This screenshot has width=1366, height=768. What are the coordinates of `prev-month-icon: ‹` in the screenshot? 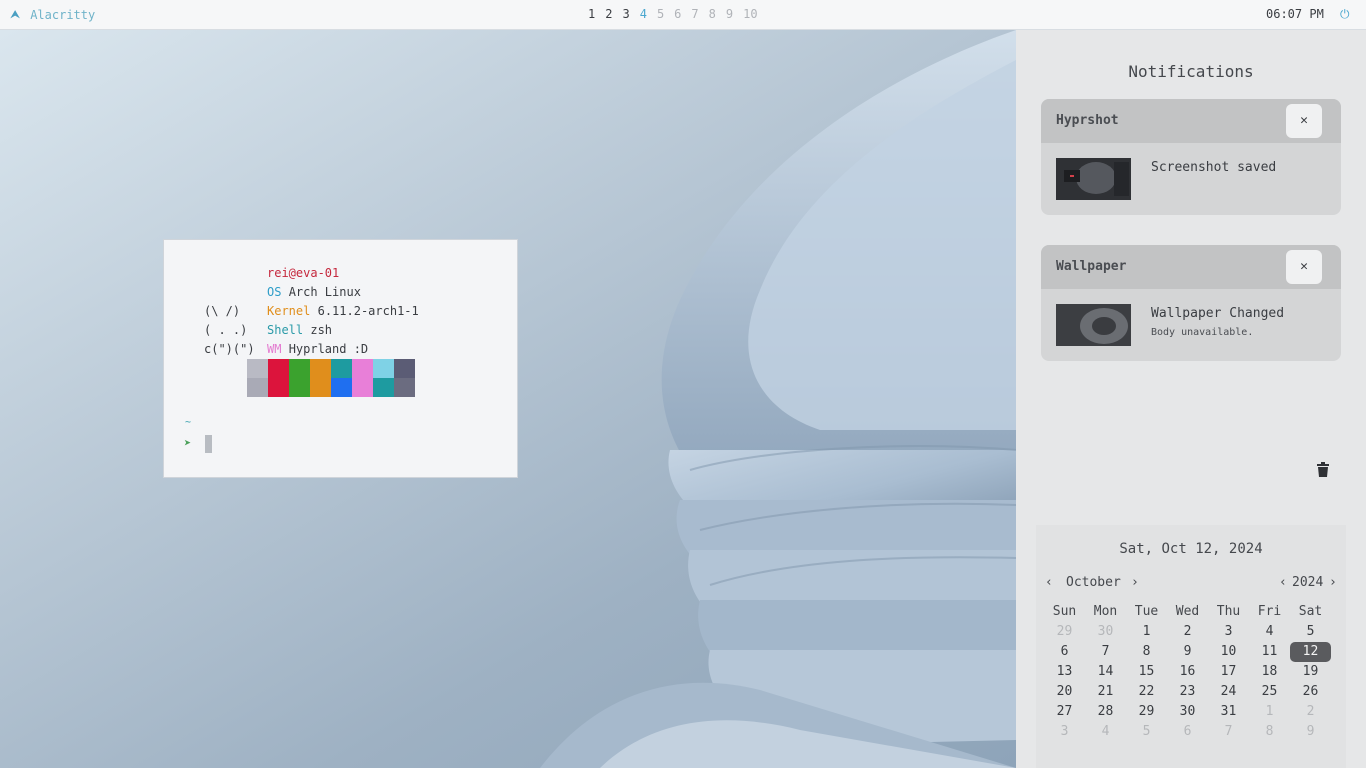 It's located at (1049, 582).